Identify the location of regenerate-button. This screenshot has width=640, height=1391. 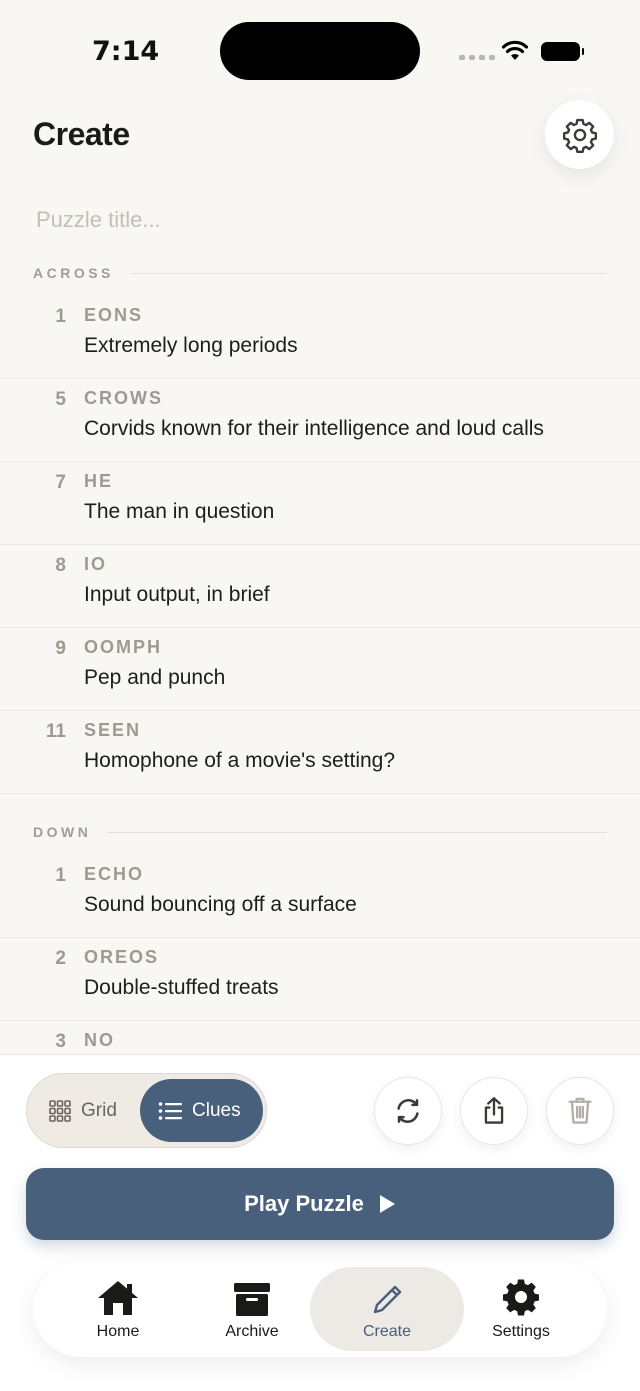
(408, 1111).